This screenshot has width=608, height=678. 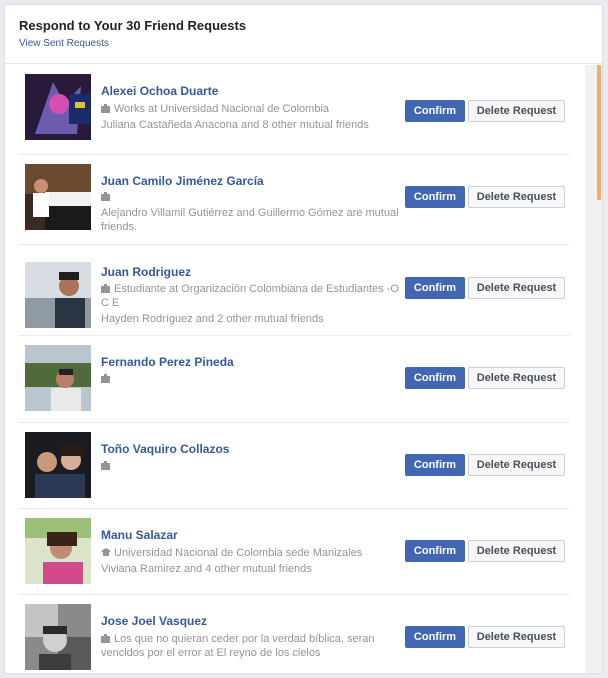 What do you see at coordinates (159, 91) in the screenshot?
I see `requester-name: Alexei Ochoa Duarte` at bounding box center [159, 91].